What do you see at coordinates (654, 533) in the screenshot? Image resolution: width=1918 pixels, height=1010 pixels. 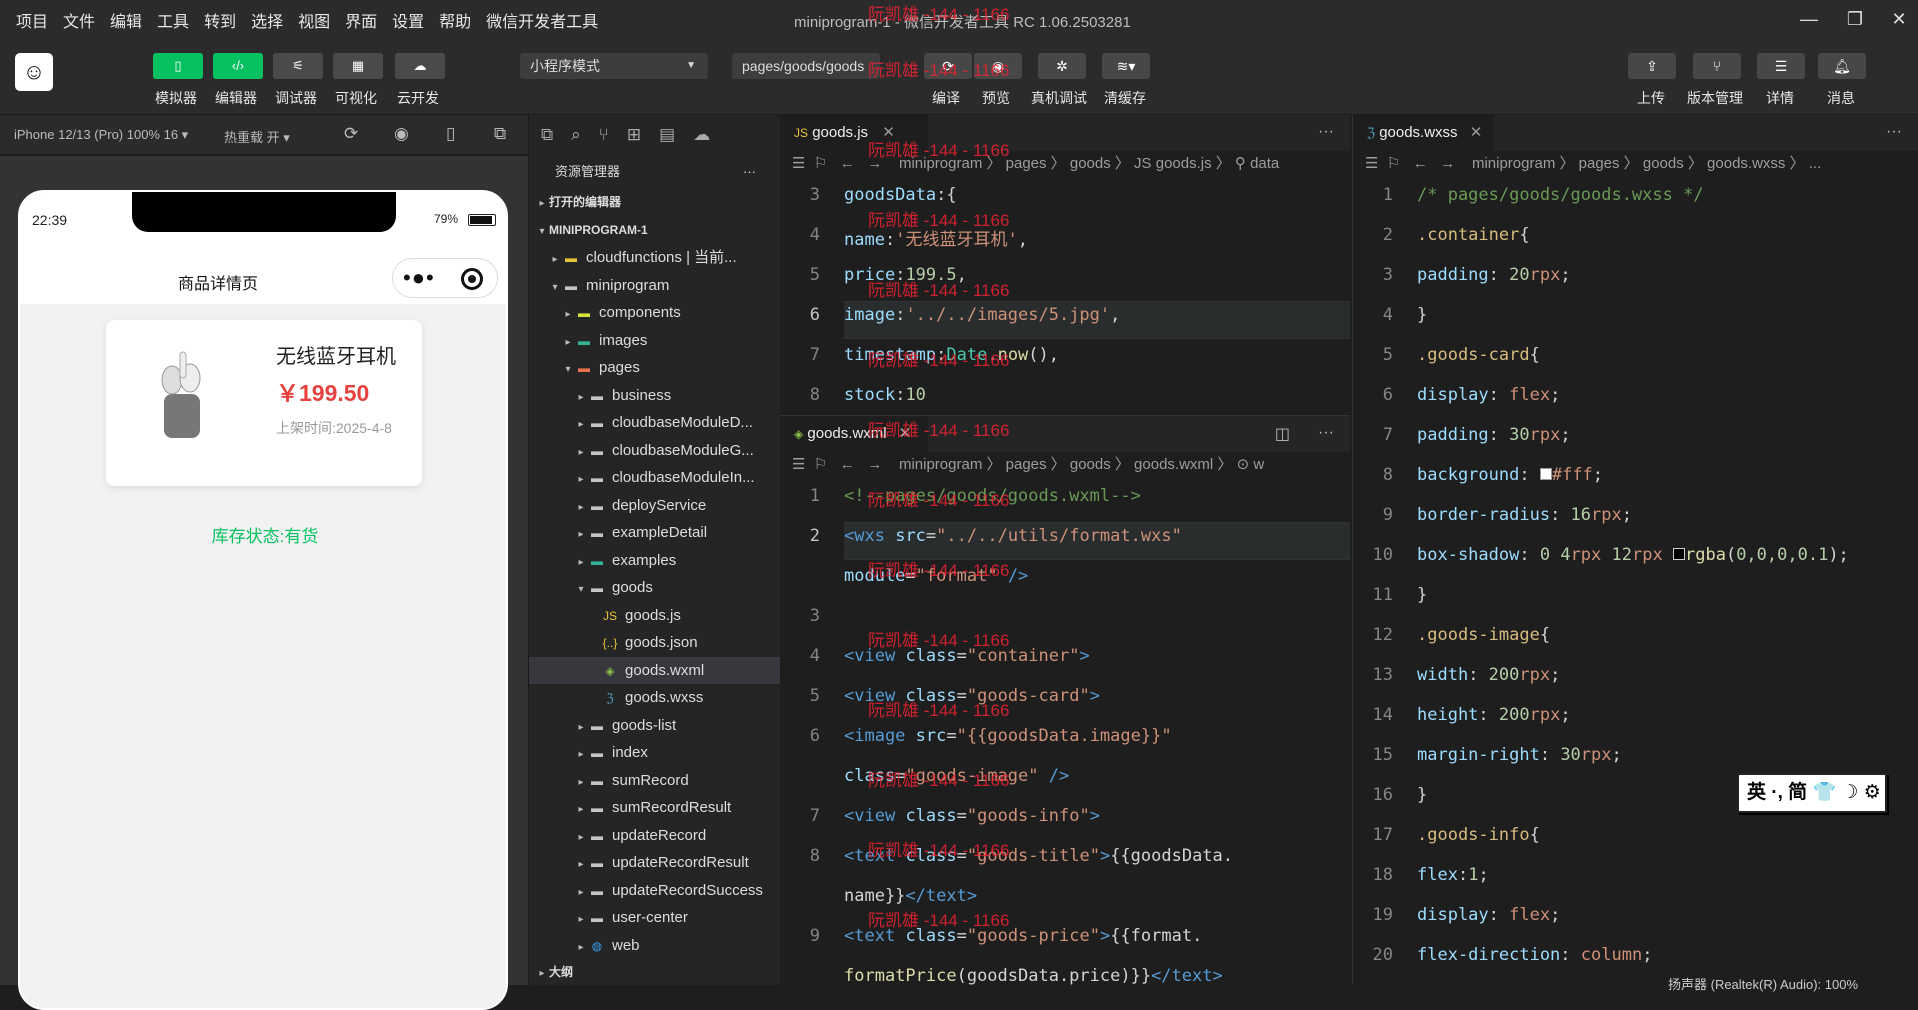 I see `tree-item: ▸ ▬ exampleDetail` at bounding box center [654, 533].